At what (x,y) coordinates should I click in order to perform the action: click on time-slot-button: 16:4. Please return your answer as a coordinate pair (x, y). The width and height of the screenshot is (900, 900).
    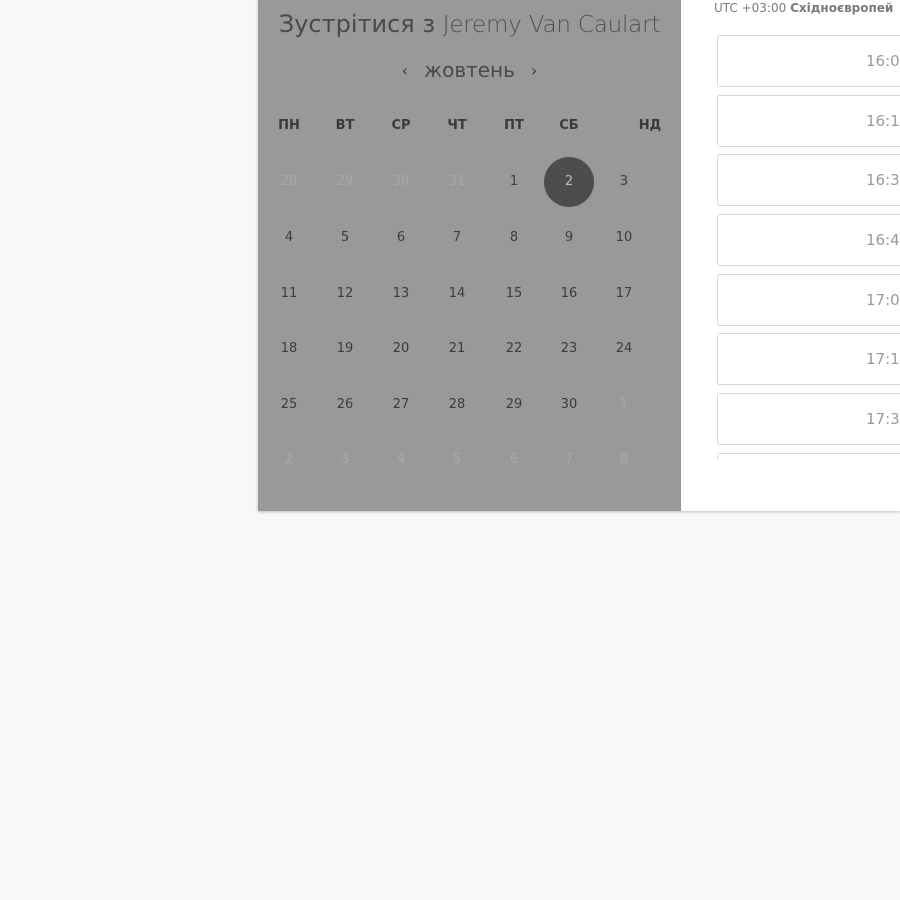
    Looking at the image, I should click on (808, 240).